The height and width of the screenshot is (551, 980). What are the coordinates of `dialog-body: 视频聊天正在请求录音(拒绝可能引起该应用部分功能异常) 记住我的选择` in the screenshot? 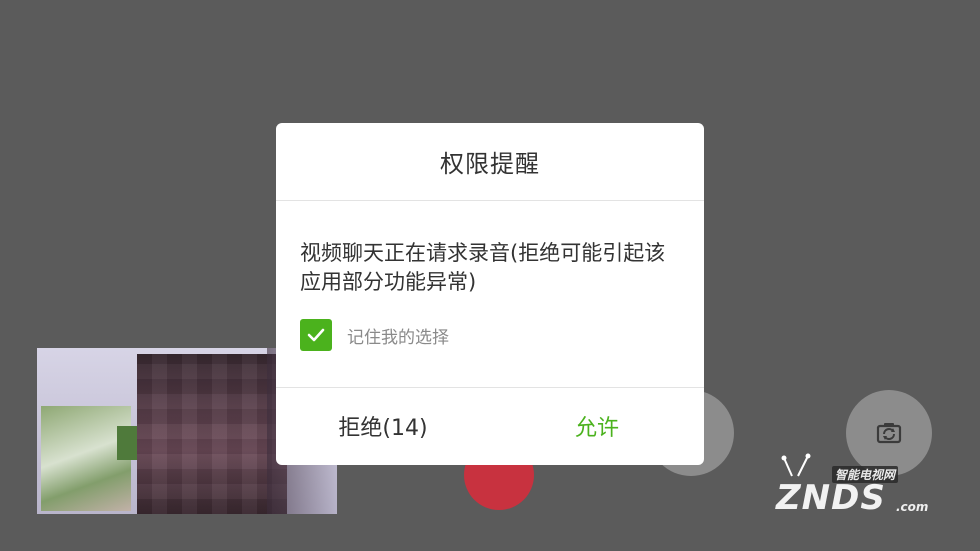 It's located at (490, 294).